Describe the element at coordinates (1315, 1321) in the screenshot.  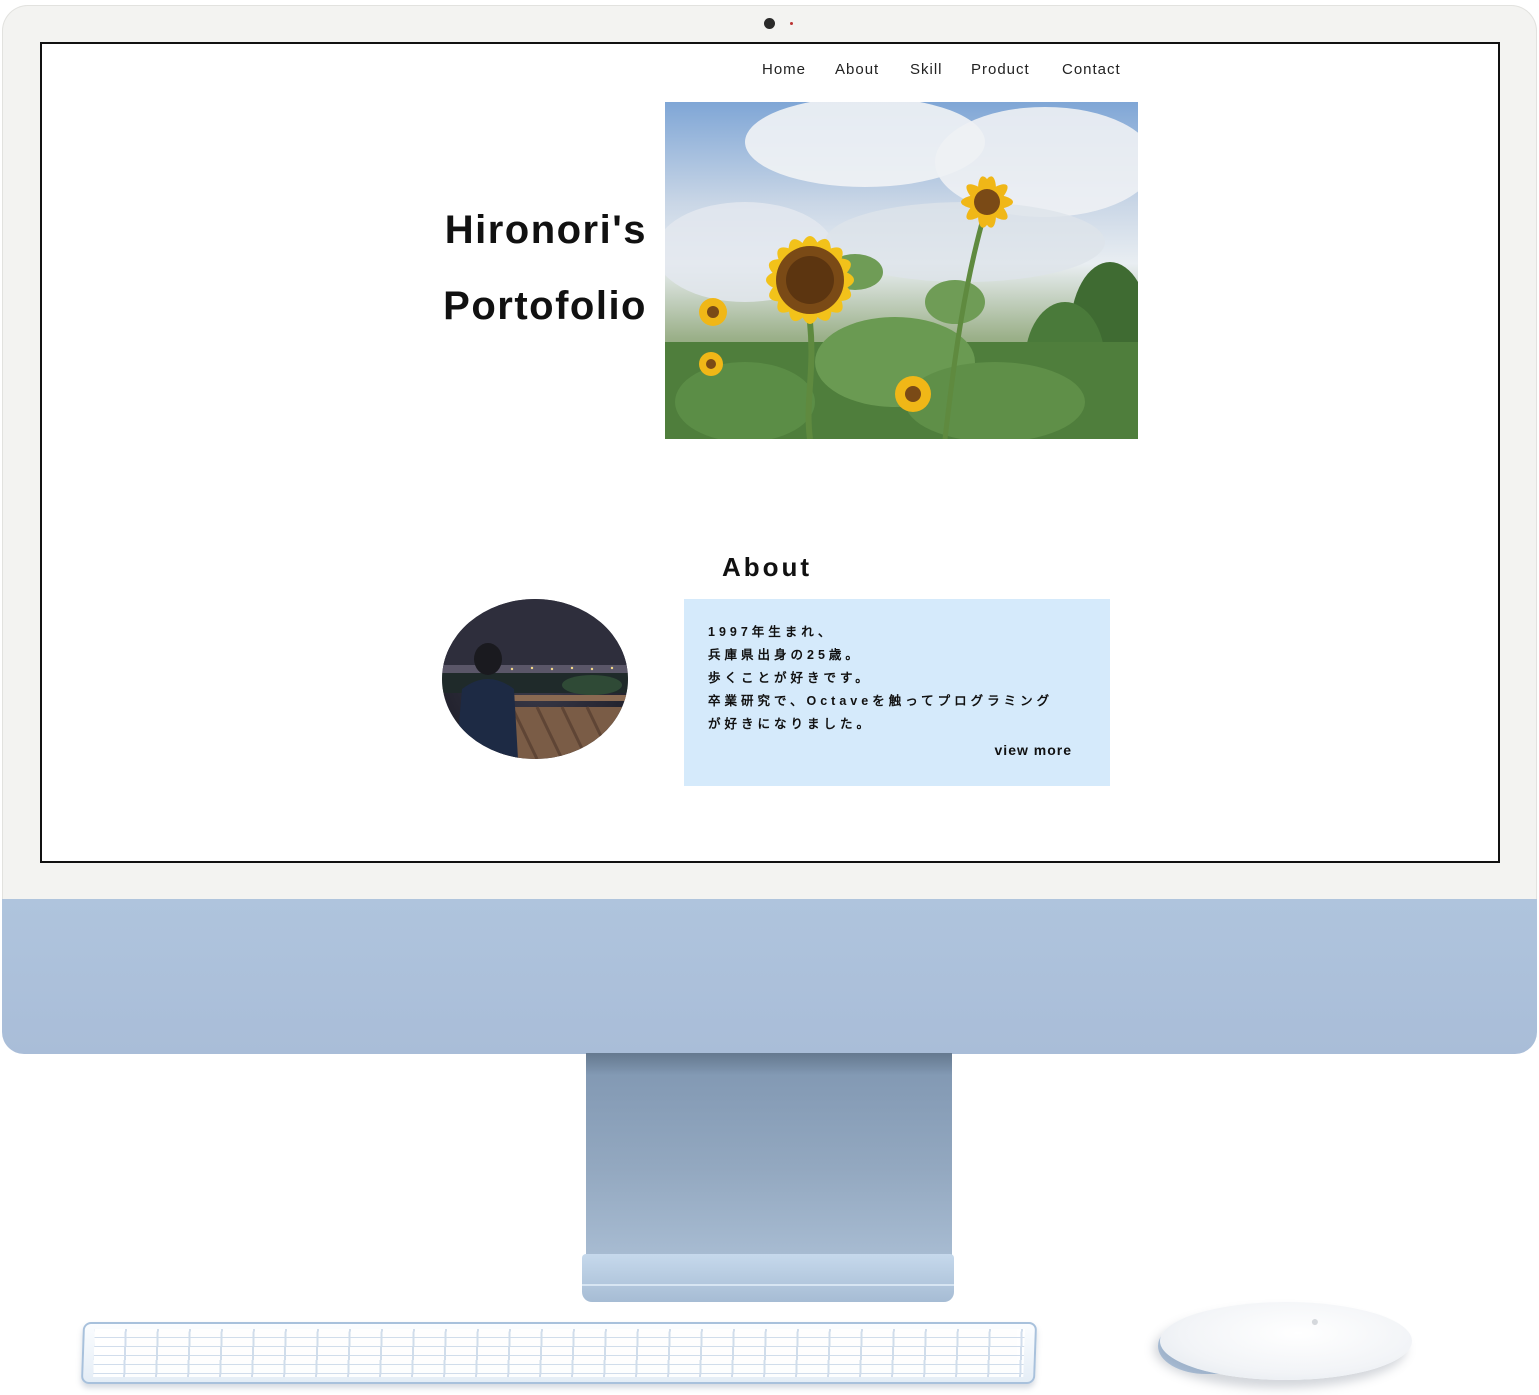
I see `apple-logo-icon: ●` at that location.